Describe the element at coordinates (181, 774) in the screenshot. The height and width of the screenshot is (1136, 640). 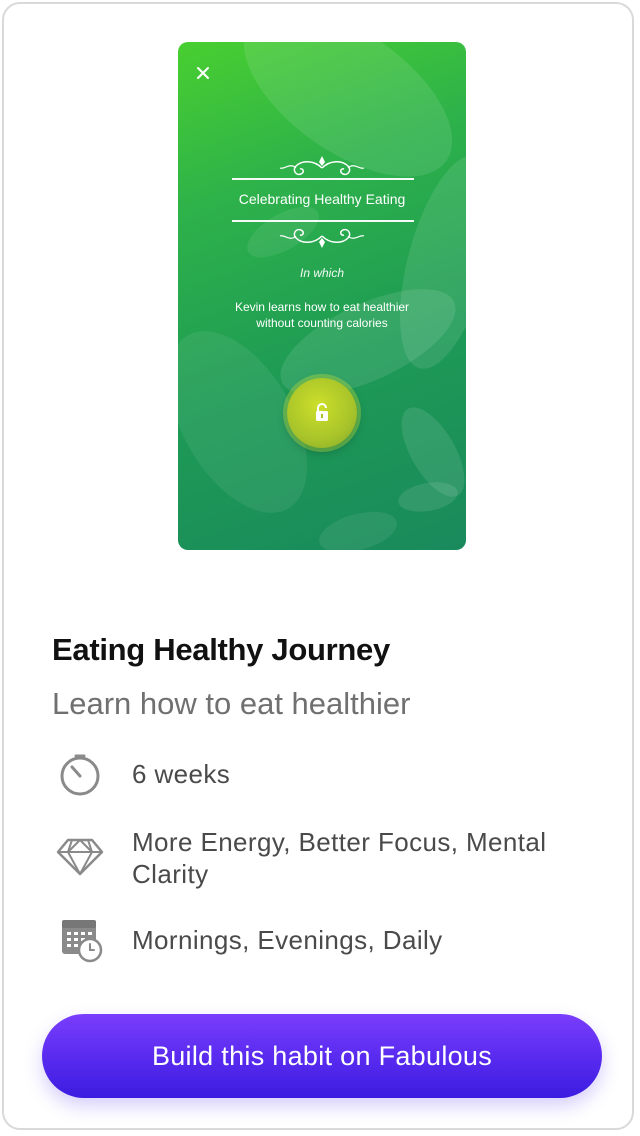
I see `detail-text: 6 weeks` at that location.